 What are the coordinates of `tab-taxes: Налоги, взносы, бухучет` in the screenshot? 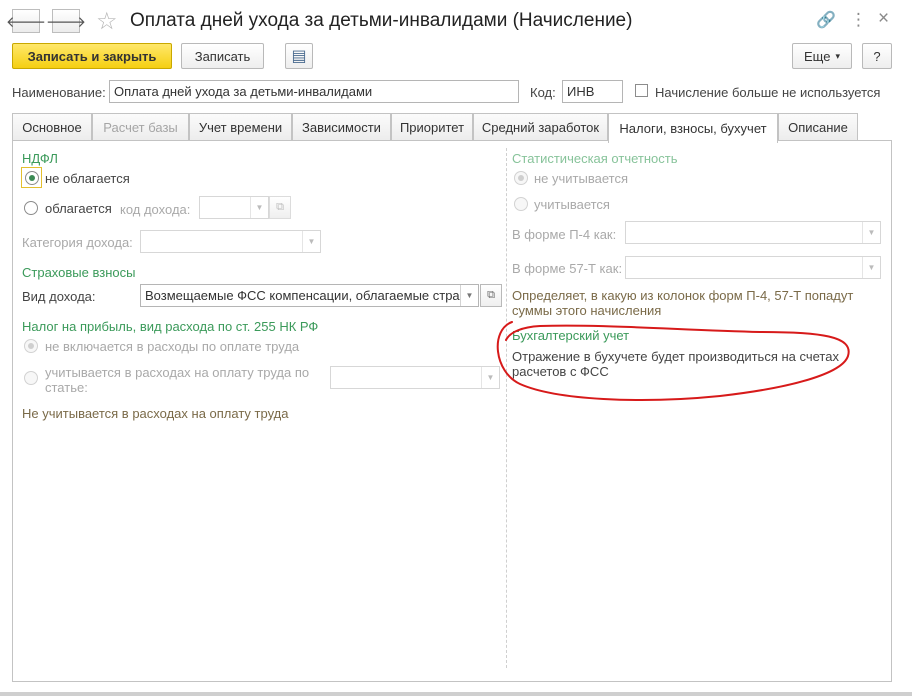 It's located at (693, 128).